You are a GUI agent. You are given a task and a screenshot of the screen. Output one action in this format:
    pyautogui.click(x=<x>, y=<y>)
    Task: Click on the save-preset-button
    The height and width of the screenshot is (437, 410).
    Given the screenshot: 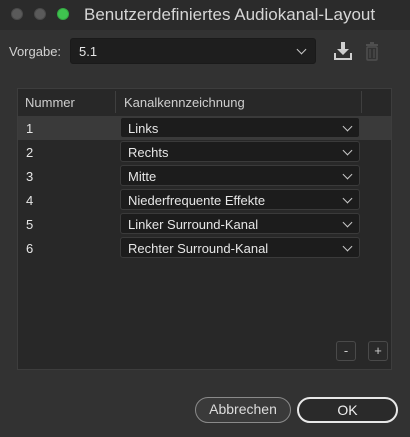 What is the action you would take?
    pyautogui.click(x=343, y=51)
    